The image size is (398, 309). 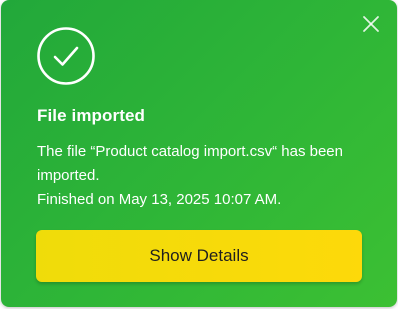 I want to click on close-button, so click(x=371, y=24).